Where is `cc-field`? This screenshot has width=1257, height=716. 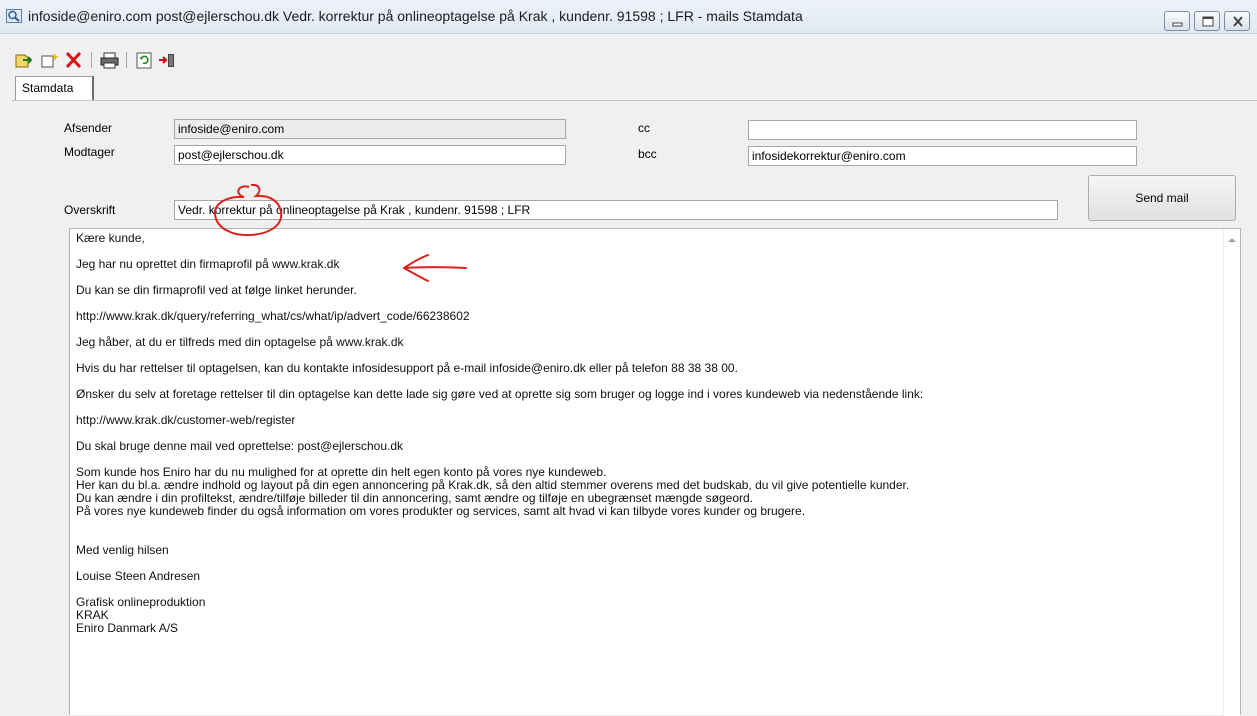
cc-field is located at coordinates (942, 130).